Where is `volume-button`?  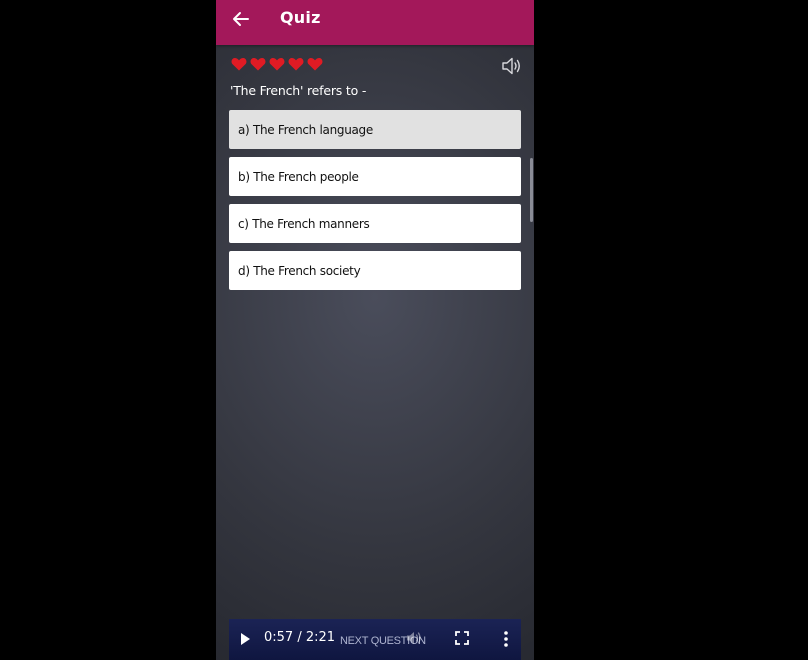 volume-button is located at coordinates (414, 638).